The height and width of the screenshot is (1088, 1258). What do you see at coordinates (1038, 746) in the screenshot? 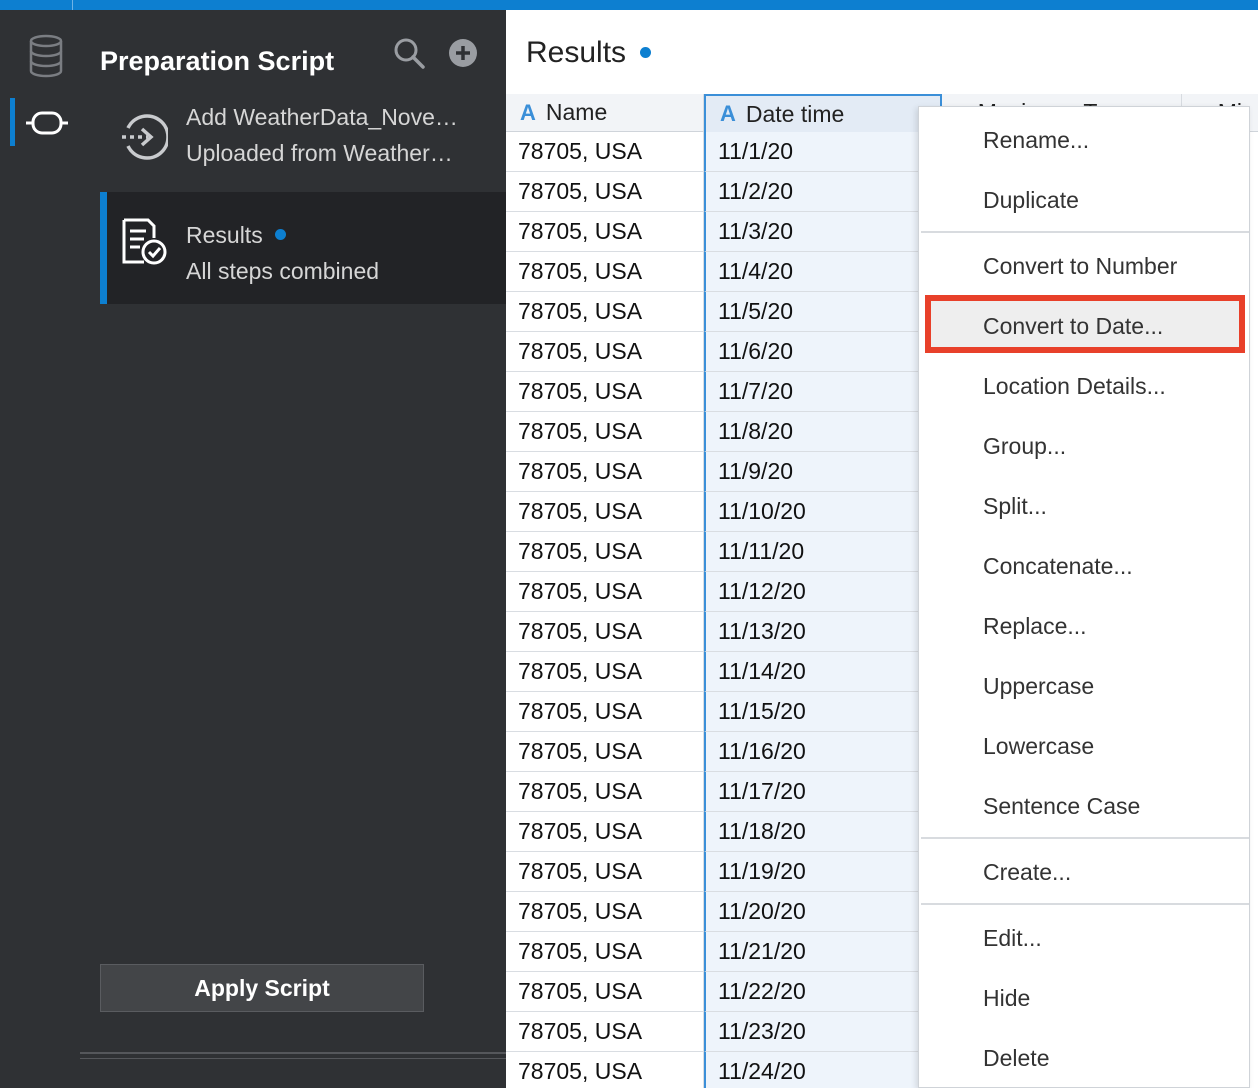
I see `menu-item-lowercase: Lowercase` at bounding box center [1038, 746].